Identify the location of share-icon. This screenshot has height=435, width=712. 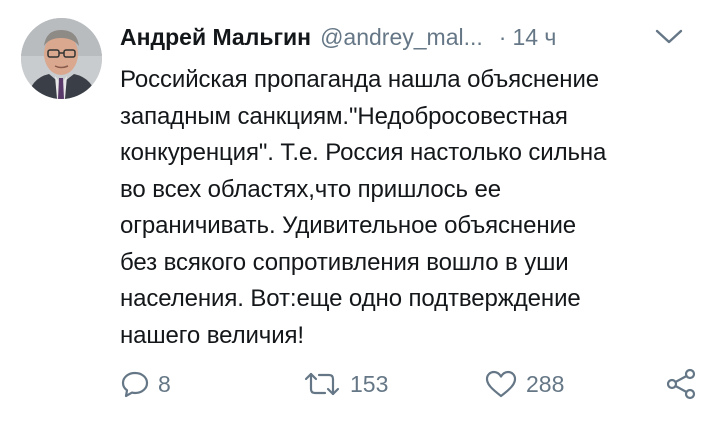
(681, 384).